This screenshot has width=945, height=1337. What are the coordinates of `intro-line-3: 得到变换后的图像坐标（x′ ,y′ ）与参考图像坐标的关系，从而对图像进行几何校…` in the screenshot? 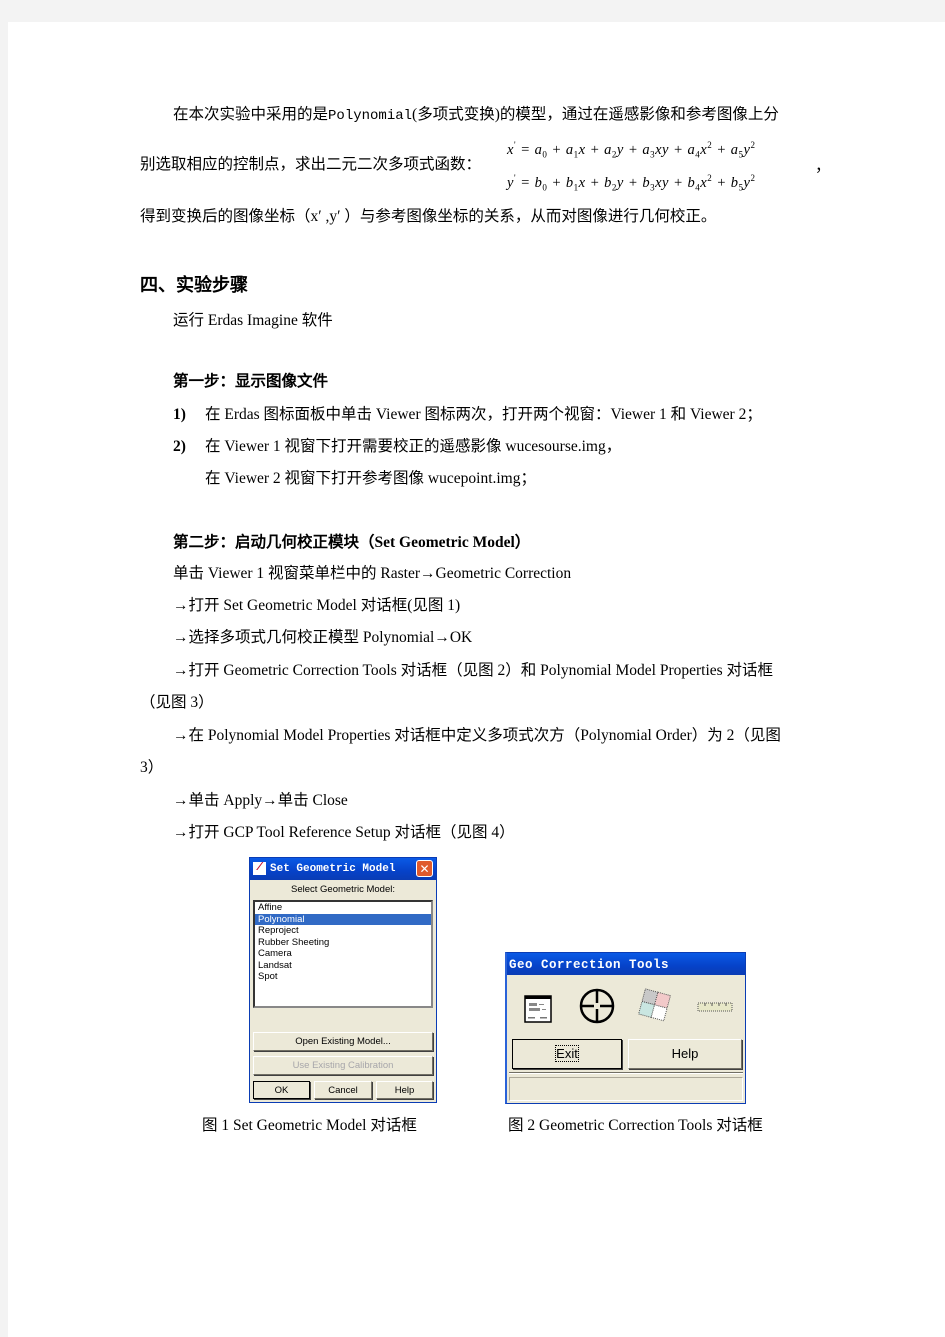 It's located at (428, 216).